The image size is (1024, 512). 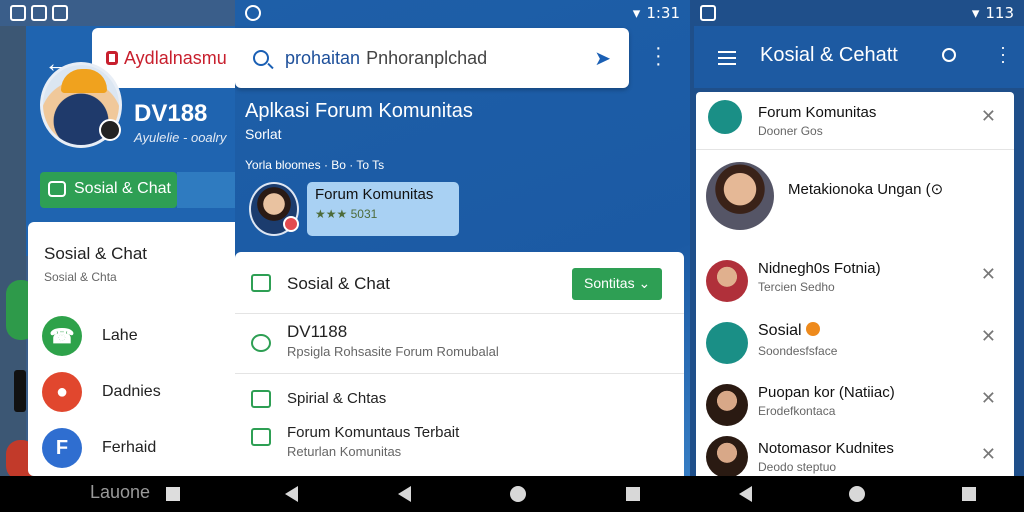 I want to click on page-title: Aplkasi Forum Komunitas, so click(x=359, y=111).